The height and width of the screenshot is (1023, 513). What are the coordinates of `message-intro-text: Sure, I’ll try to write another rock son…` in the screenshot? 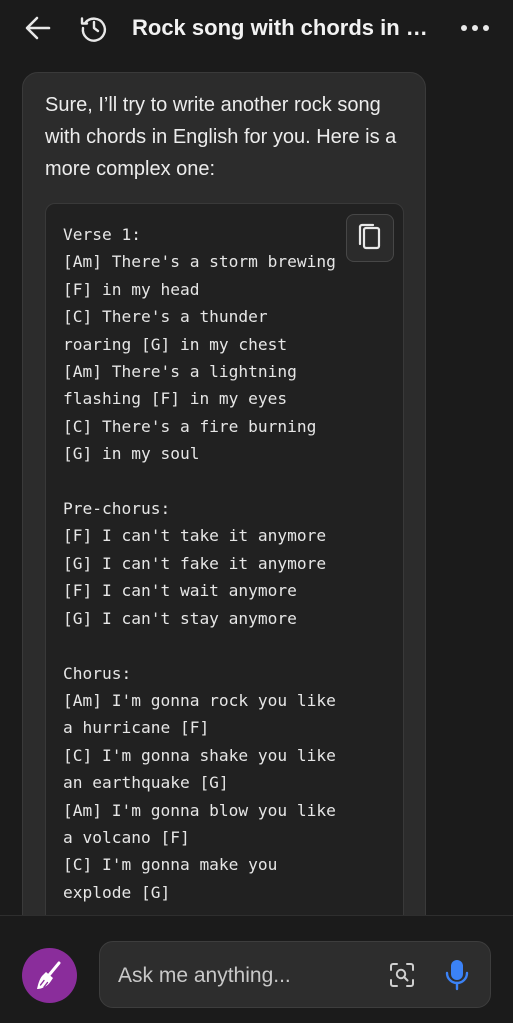 It's located at (221, 137).